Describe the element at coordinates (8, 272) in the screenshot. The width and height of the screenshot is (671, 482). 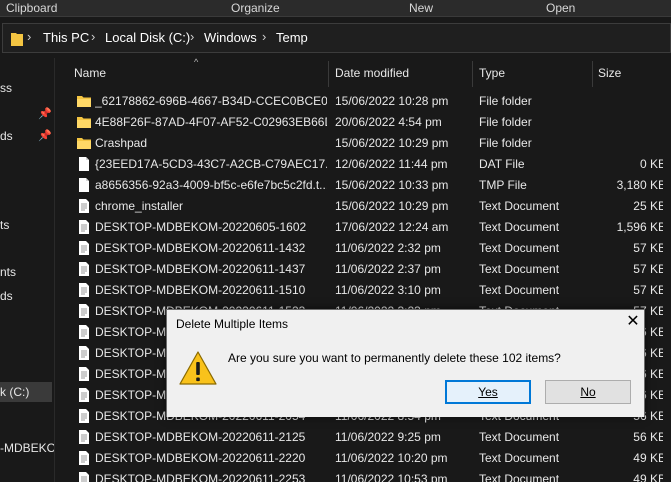
I see `nav-item: nts` at that location.